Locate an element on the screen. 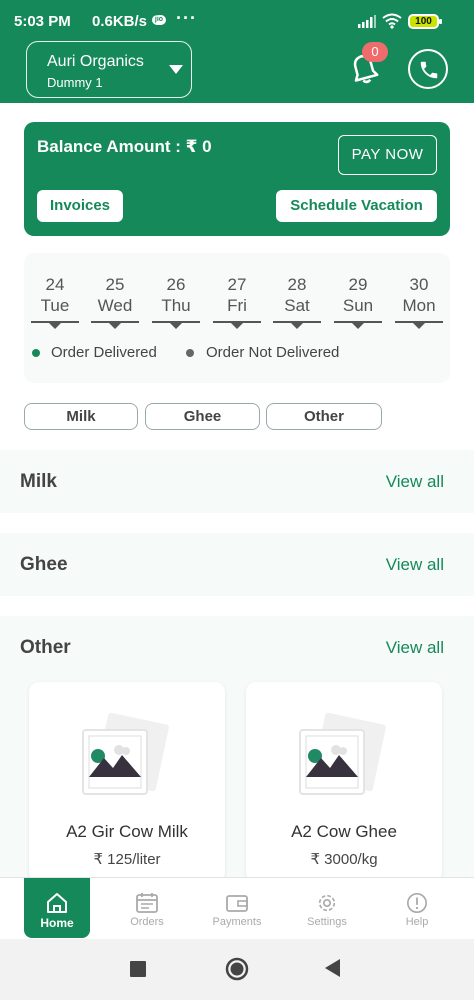 The image size is (474, 1000). filter-chip-milk: Milk is located at coordinates (81, 416).